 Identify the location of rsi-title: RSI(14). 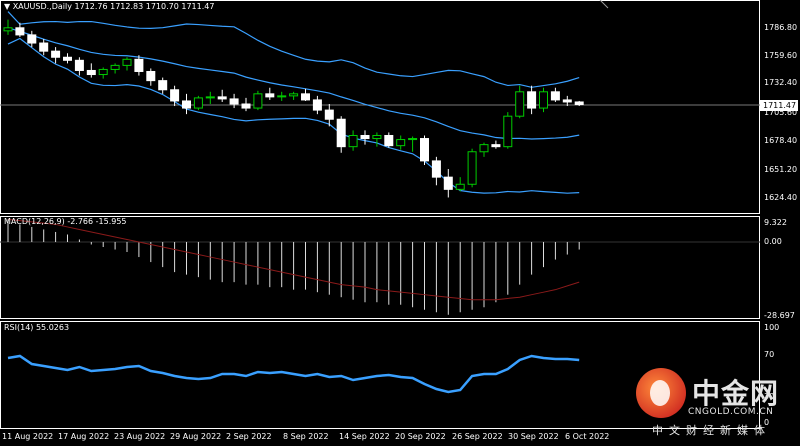
(19, 327).